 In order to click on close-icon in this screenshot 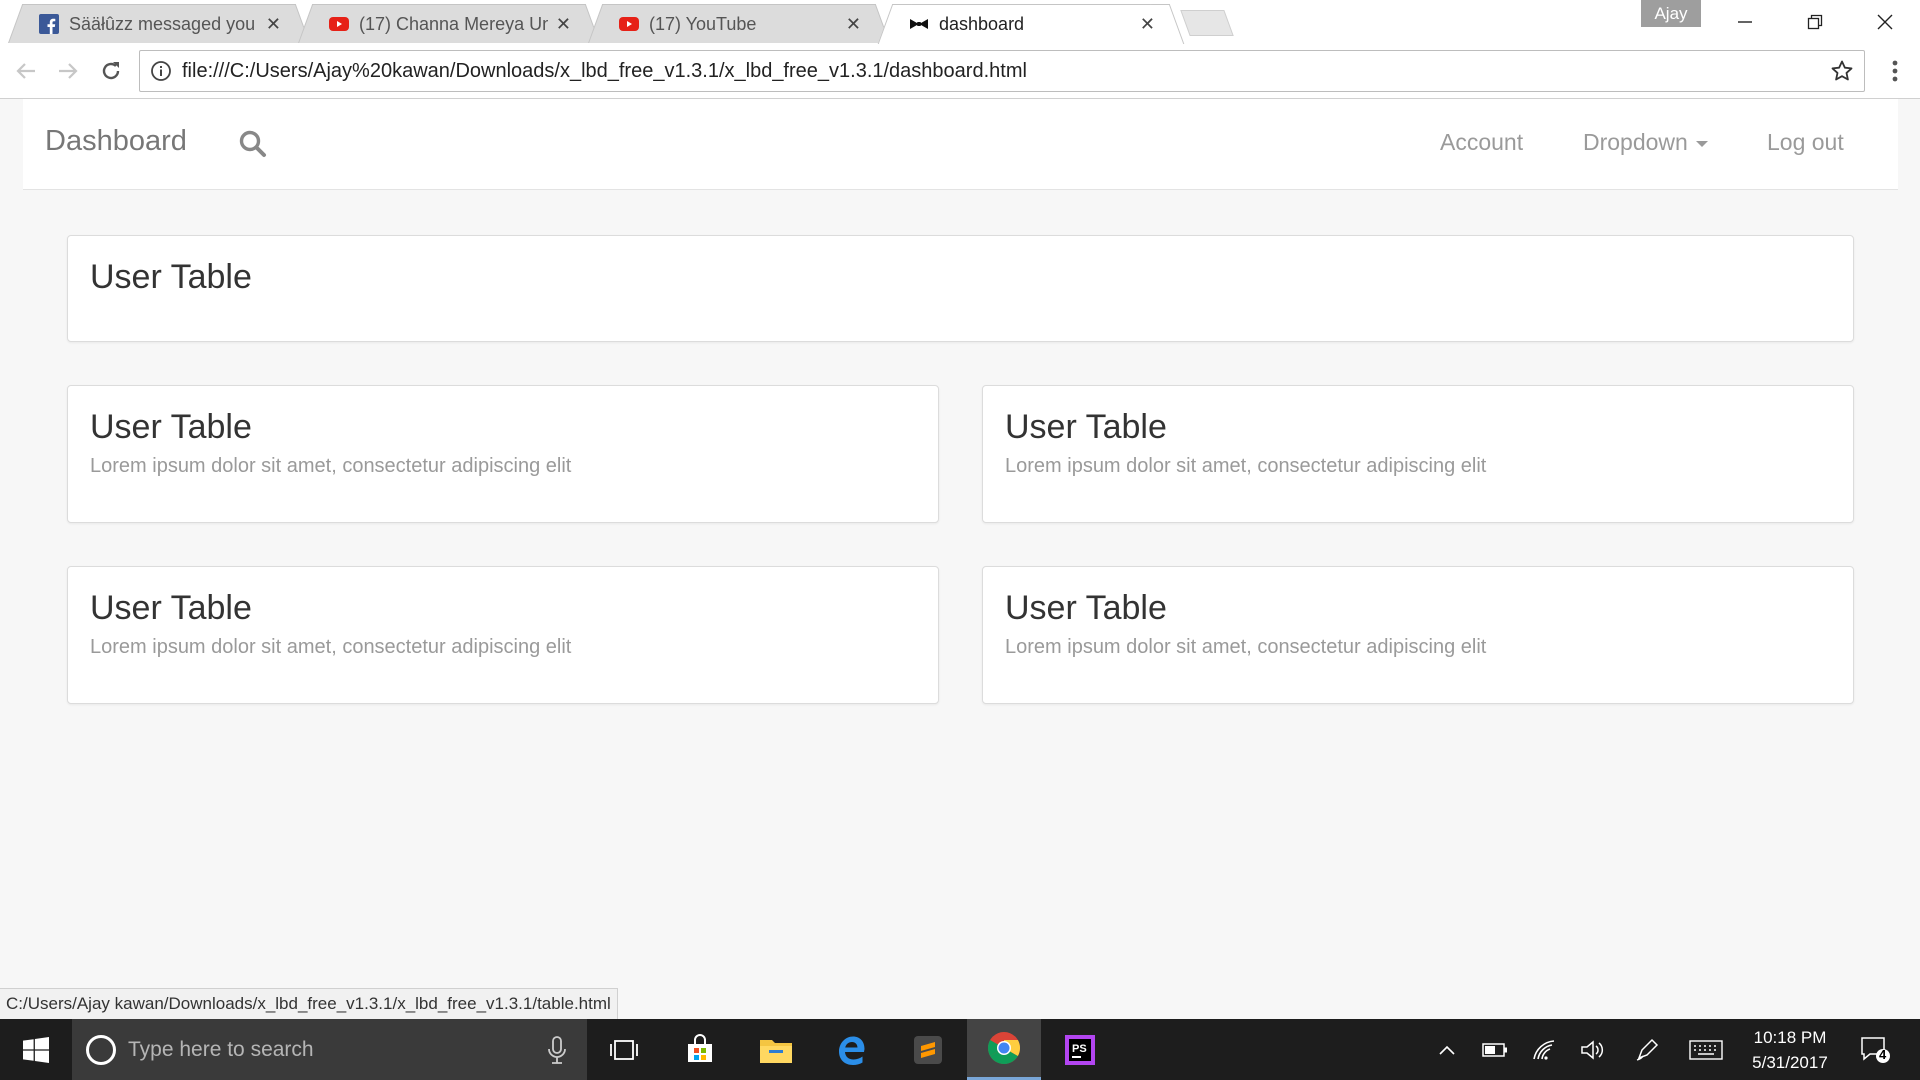, I will do `click(1885, 21)`.